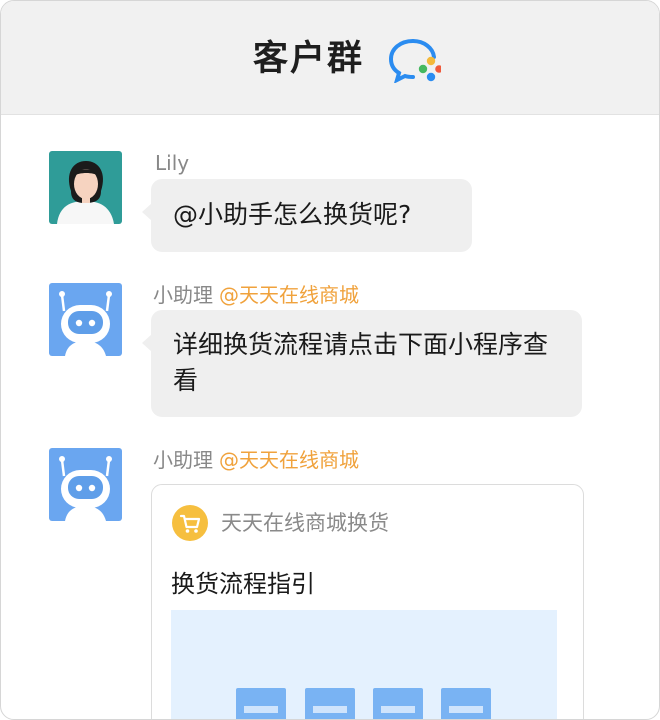 Image resolution: width=660 pixels, height=720 pixels. Describe the element at coordinates (364, 664) in the screenshot. I see `card-preview-image` at that location.